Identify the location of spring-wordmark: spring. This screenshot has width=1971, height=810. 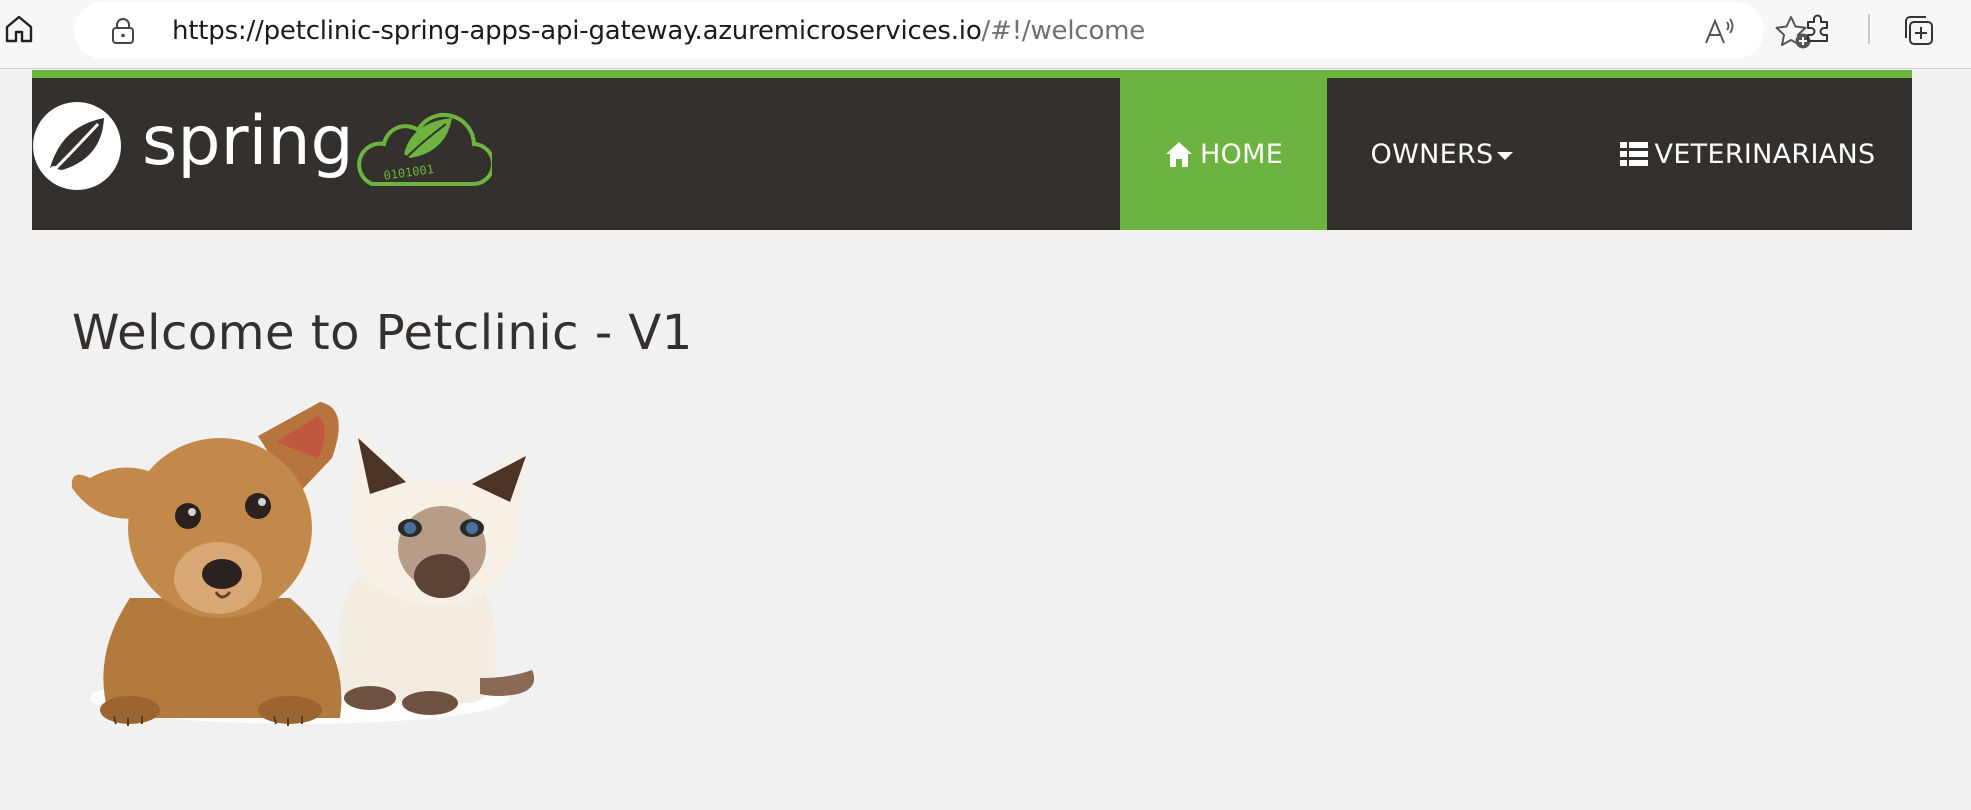
(248, 141).